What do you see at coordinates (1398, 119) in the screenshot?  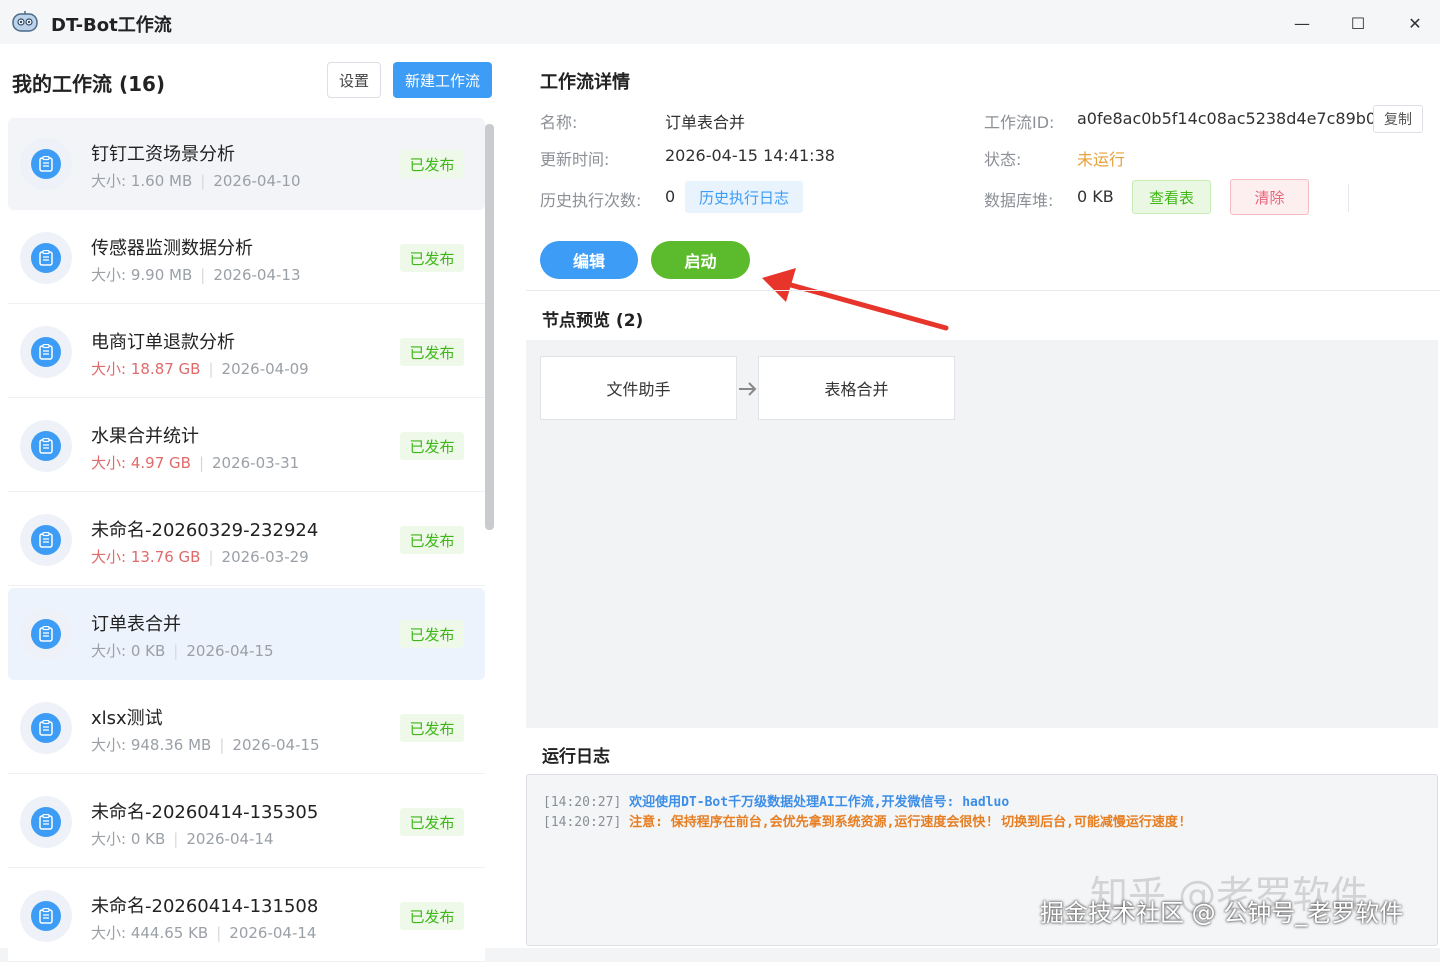 I see `copy-button: 复制` at bounding box center [1398, 119].